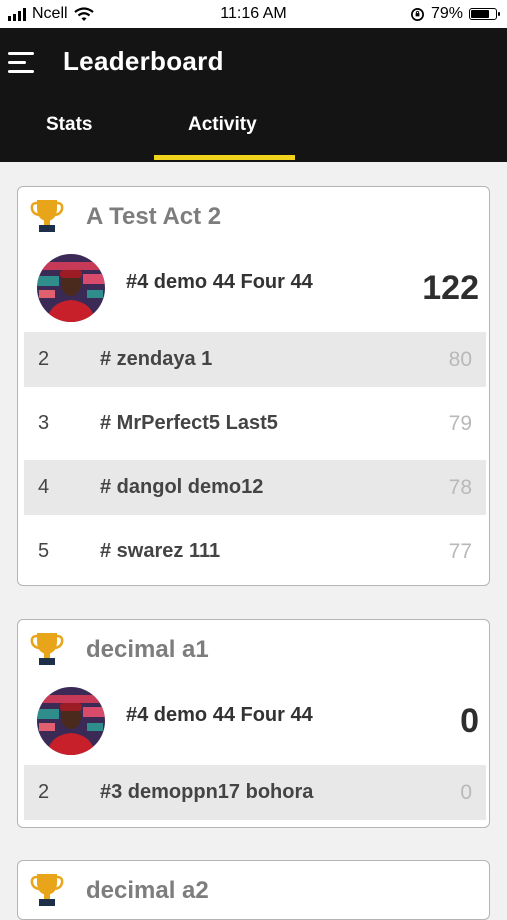 The width and height of the screenshot is (507, 920). Describe the element at coordinates (44, 487) in the screenshot. I see `rank: 4` at that location.